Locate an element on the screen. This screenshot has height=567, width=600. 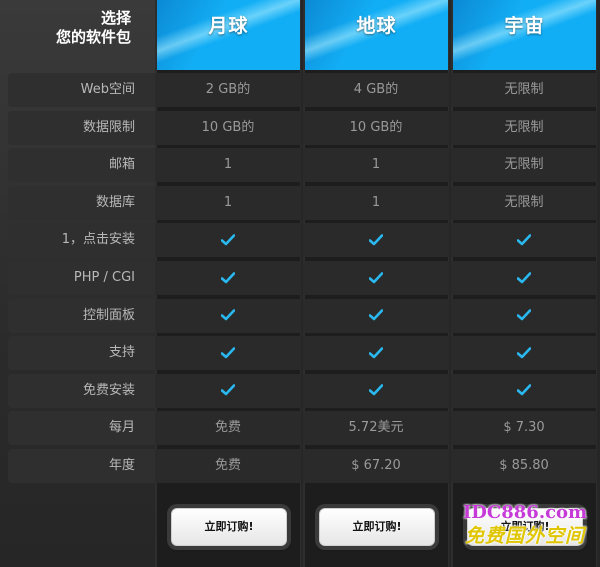
table-row: 1，点击安装 is located at coordinates (304, 240).